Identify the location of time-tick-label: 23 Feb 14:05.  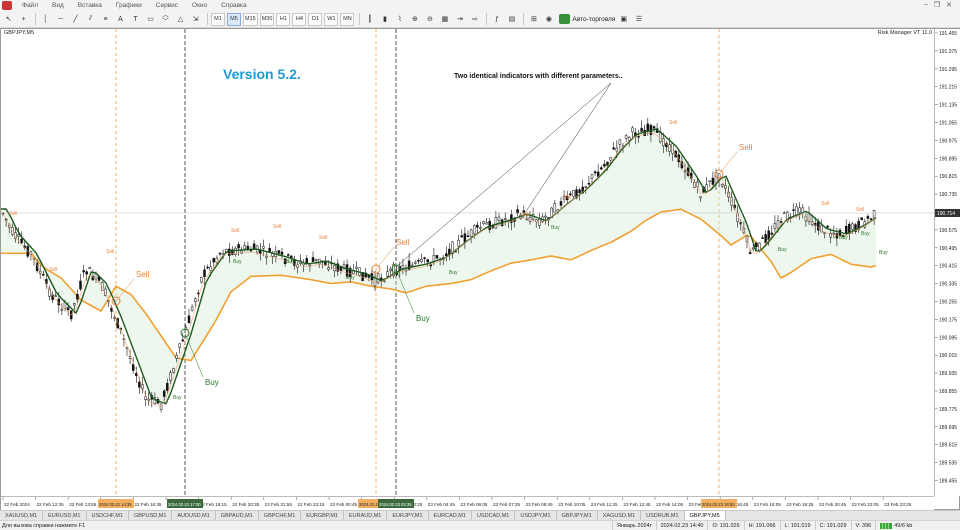
(670, 504).